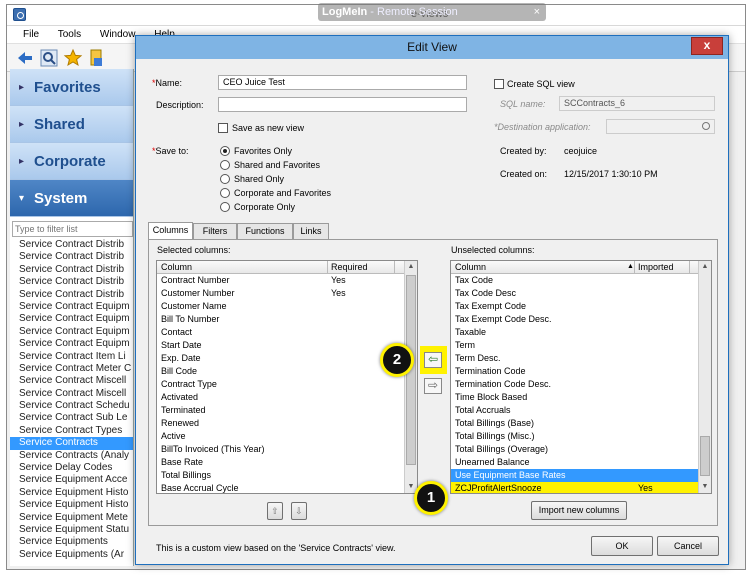 Image resolution: width=750 pixels, height=576 pixels. I want to click on name-field: CEO Juice Test, so click(342, 82).